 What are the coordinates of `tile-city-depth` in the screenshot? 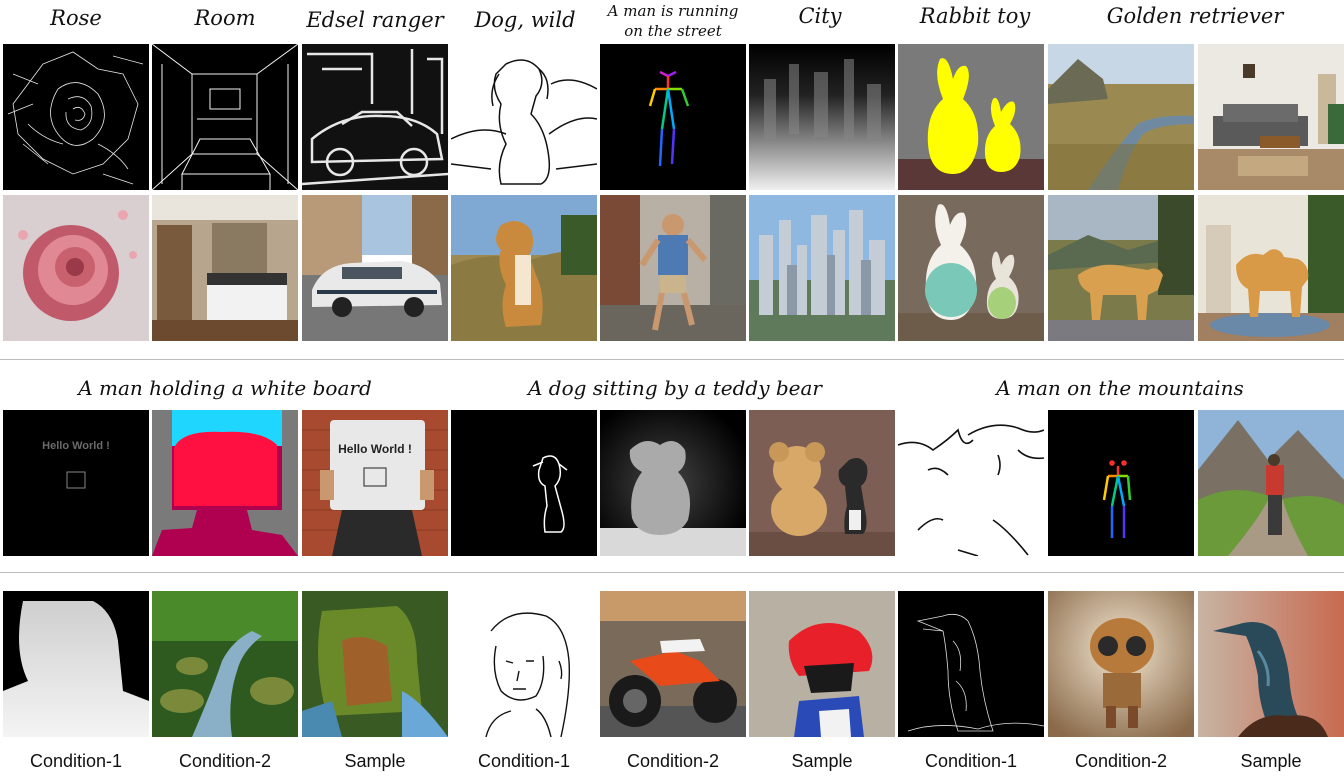 It's located at (822, 117).